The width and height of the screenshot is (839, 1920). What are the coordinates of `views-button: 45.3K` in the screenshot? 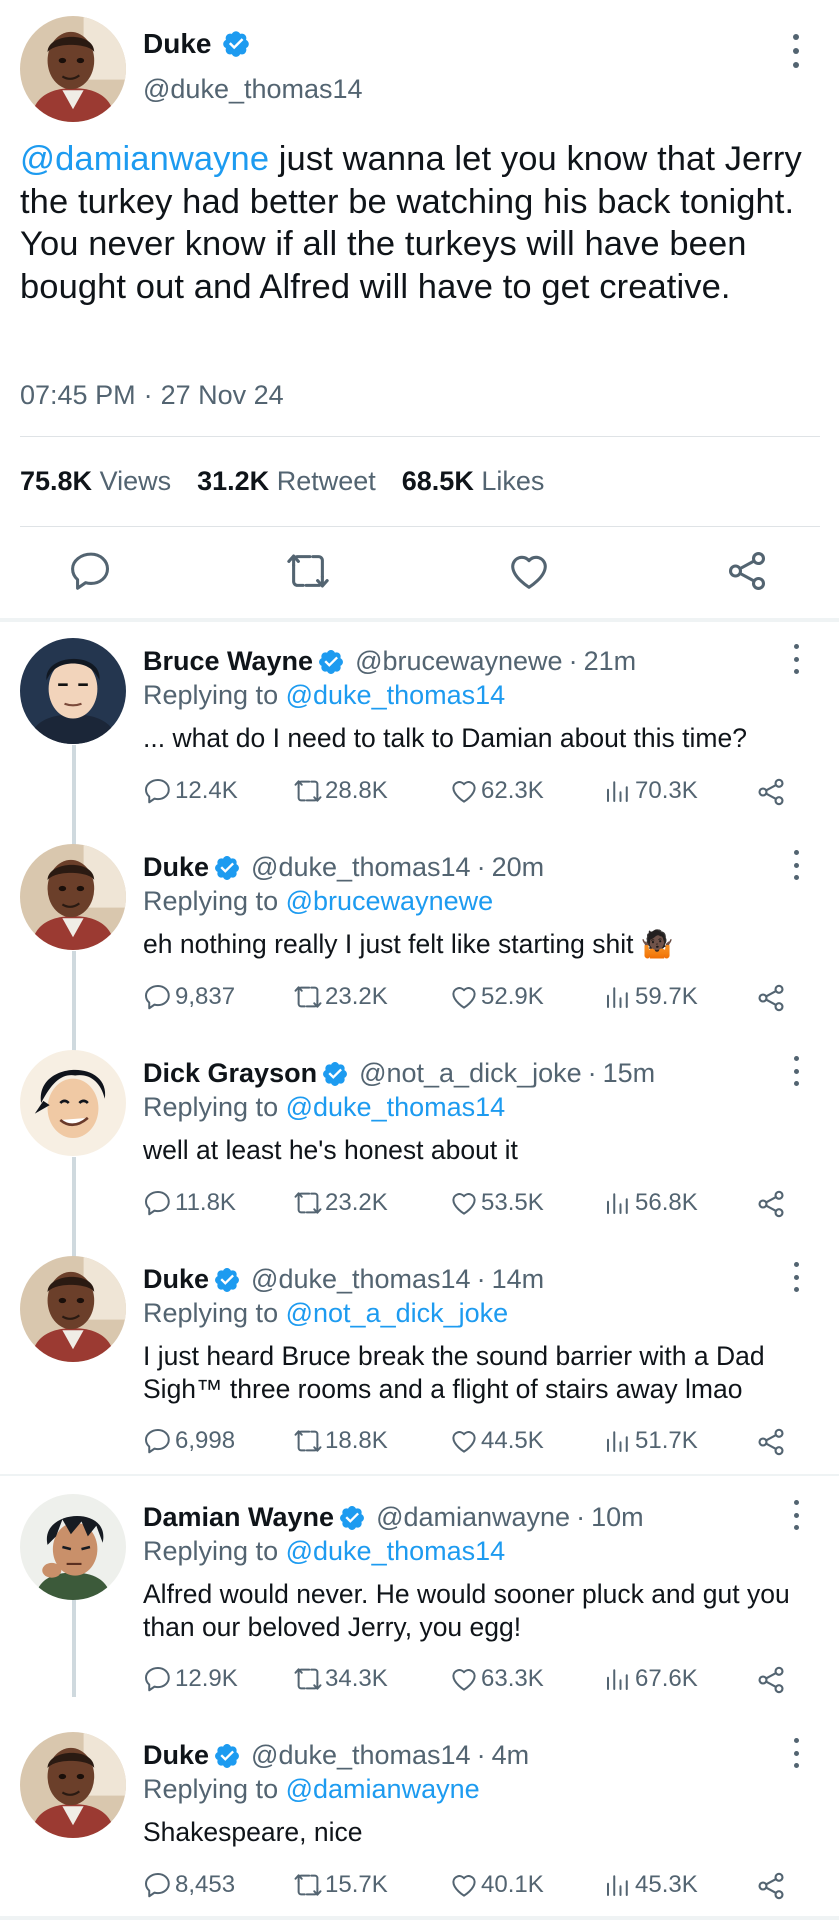 It's located at (650, 1885).